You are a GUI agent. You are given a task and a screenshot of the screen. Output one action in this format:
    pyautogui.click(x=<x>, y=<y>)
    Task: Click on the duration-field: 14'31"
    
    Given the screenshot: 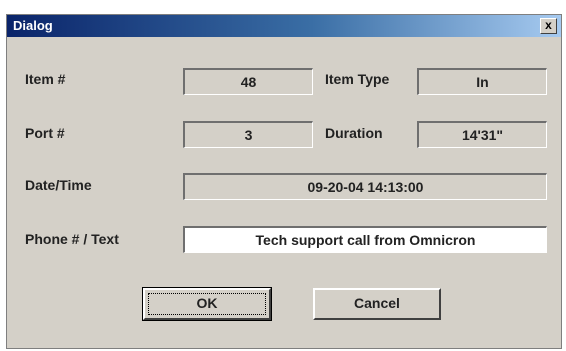 What is the action you would take?
    pyautogui.click(x=482, y=134)
    